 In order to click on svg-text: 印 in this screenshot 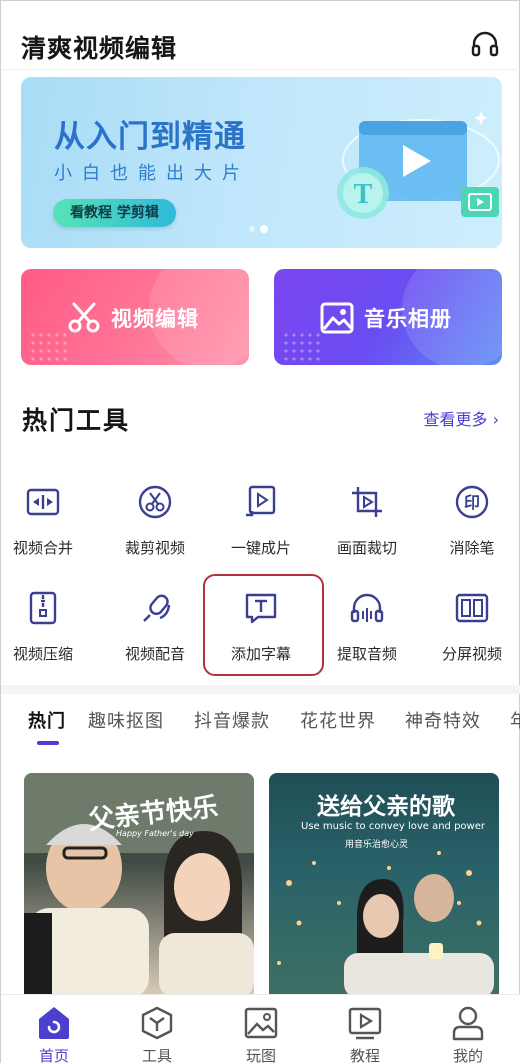, I will do `click(472, 502)`.